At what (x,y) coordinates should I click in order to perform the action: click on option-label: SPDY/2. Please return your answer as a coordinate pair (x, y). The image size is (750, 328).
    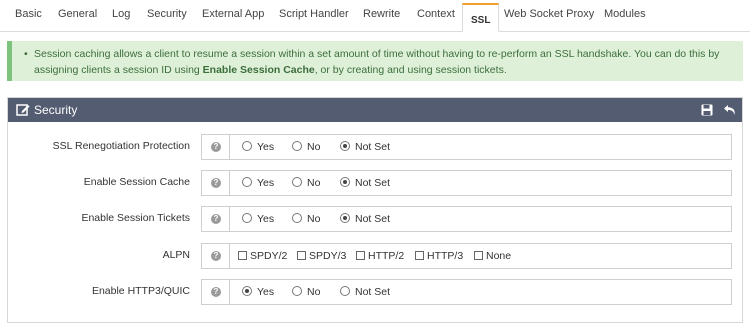
    Looking at the image, I should click on (269, 256).